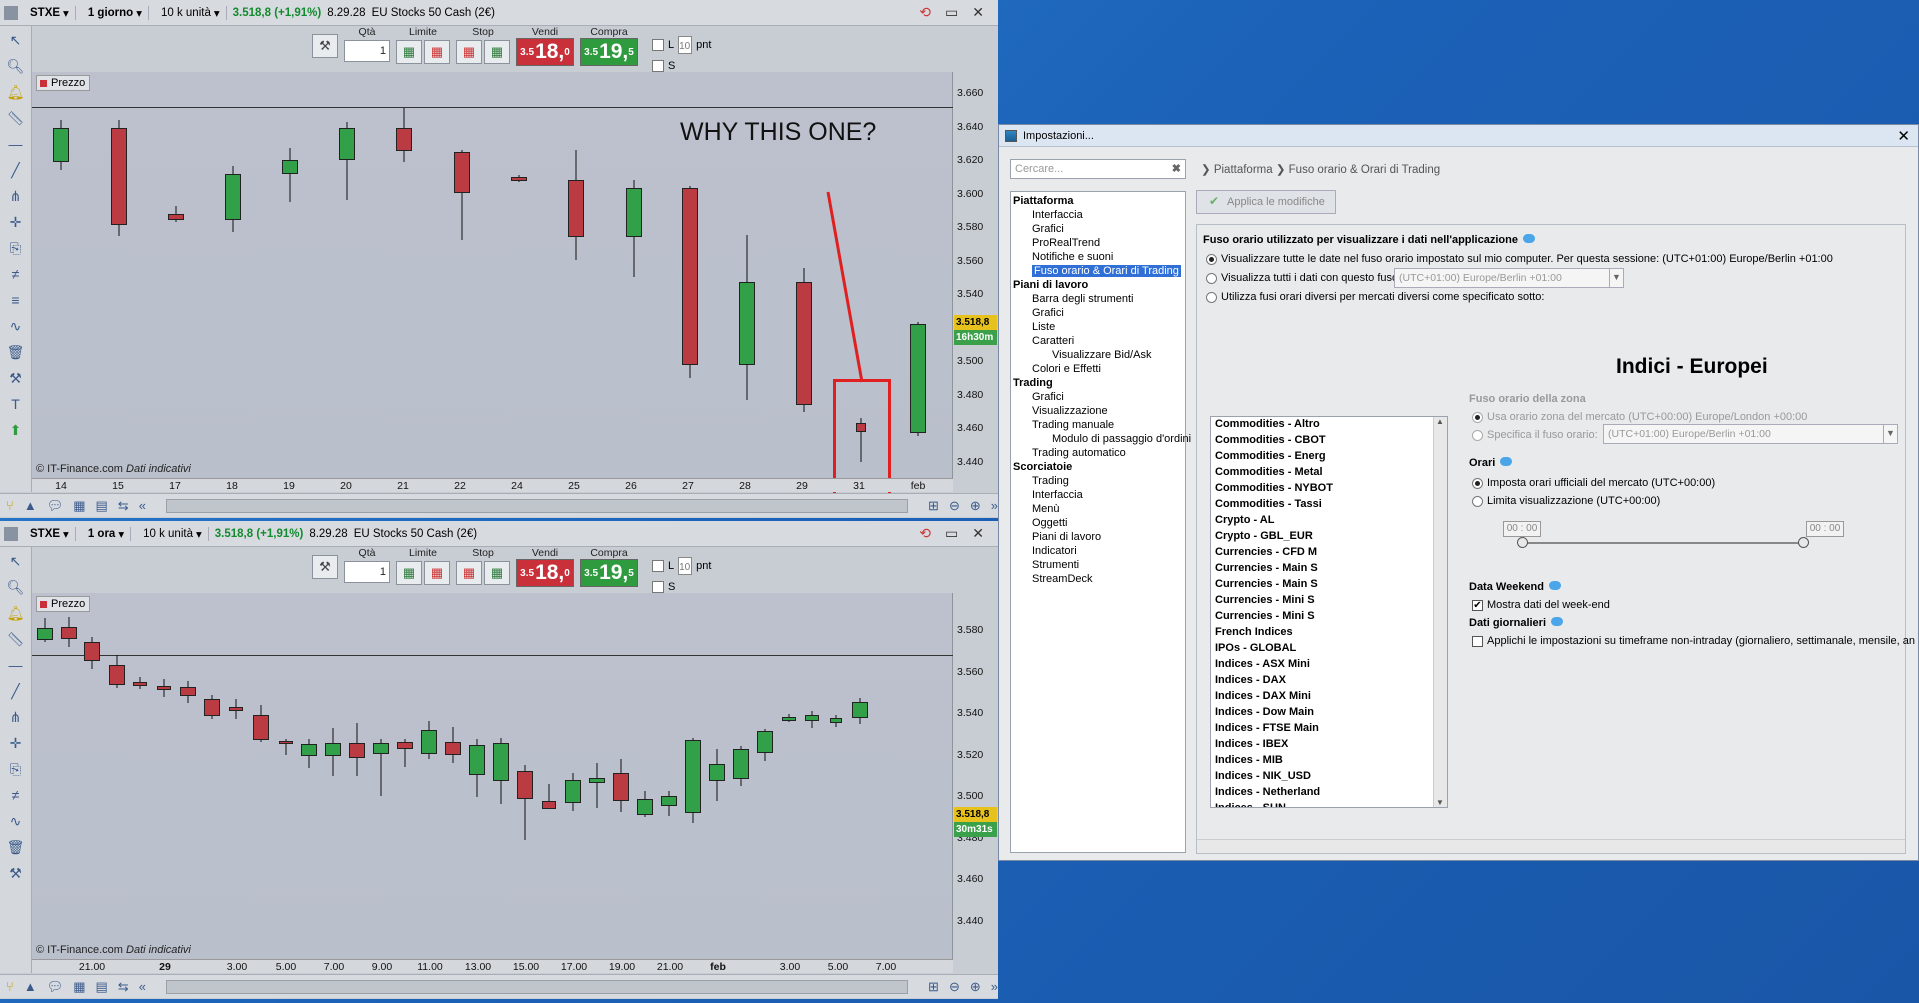  Describe the element at coordinates (1329, 713) in the screenshot. I see `market-list-item: Indices - Dow Main` at that location.